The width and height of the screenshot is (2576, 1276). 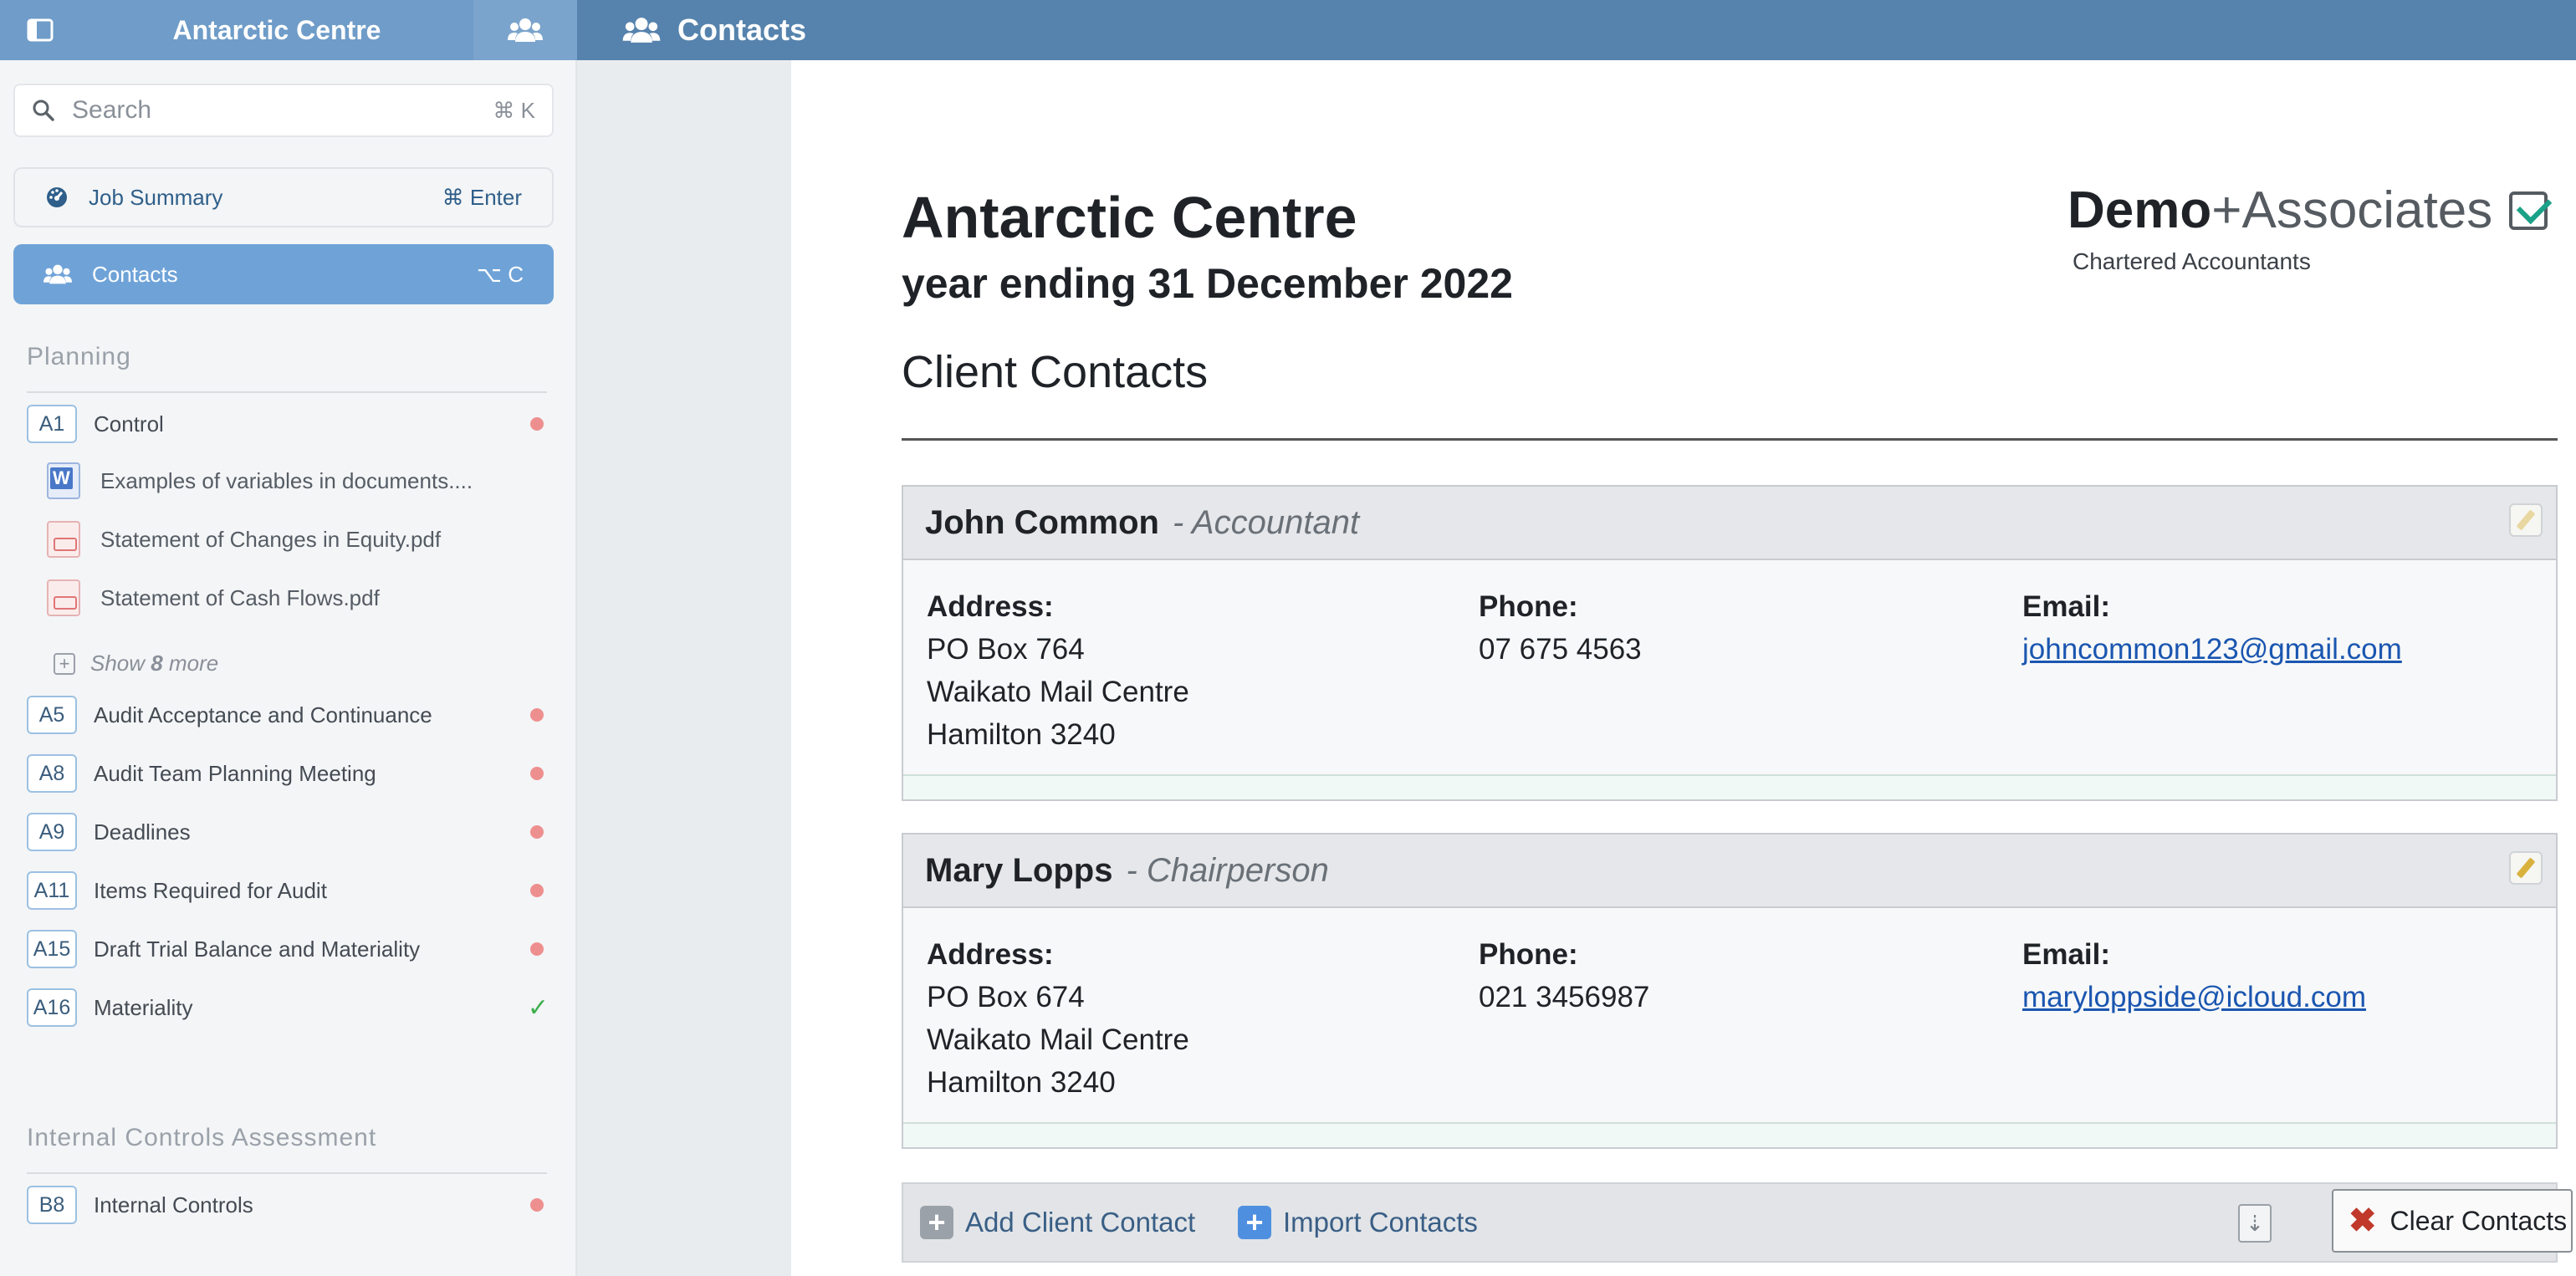 I want to click on sidebar-item-a8: A8 Audit Team Planning Meeting, so click(x=290, y=774).